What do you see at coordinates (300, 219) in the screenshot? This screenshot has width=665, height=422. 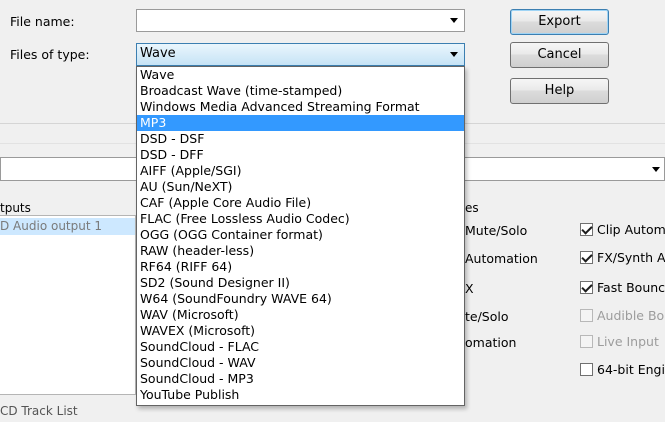 I see `dropdown-option: FLAC (Free Lossless Audio Codec)` at bounding box center [300, 219].